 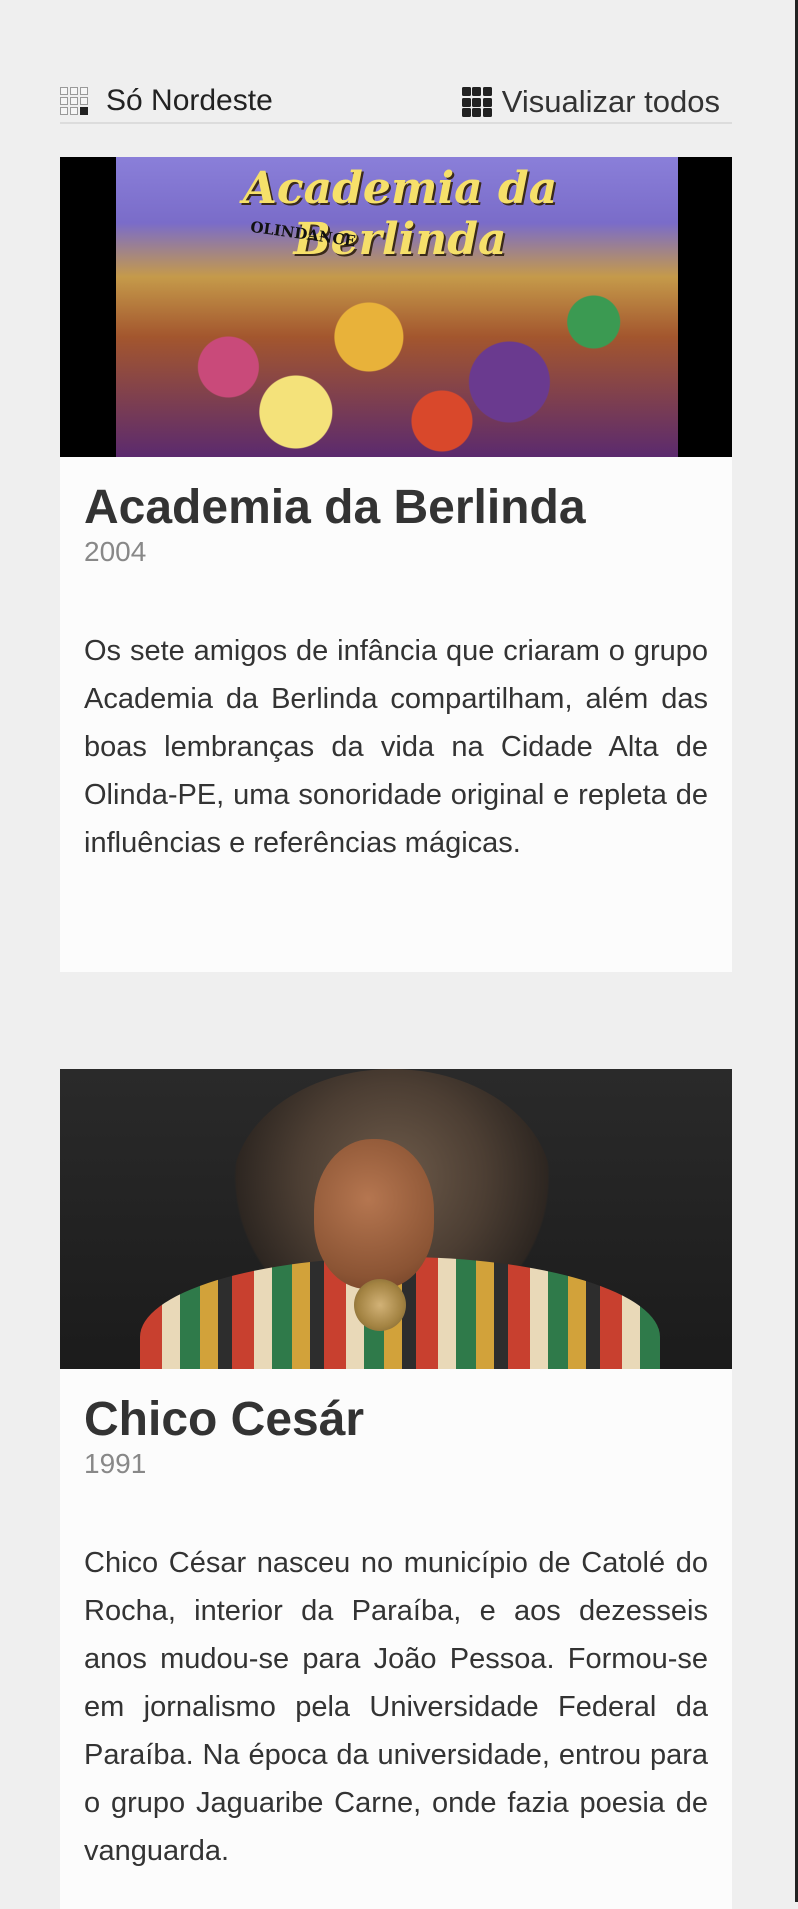 What do you see at coordinates (476, 102) in the screenshot?
I see `grid-solid-icon` at bounding box center [476, 102].